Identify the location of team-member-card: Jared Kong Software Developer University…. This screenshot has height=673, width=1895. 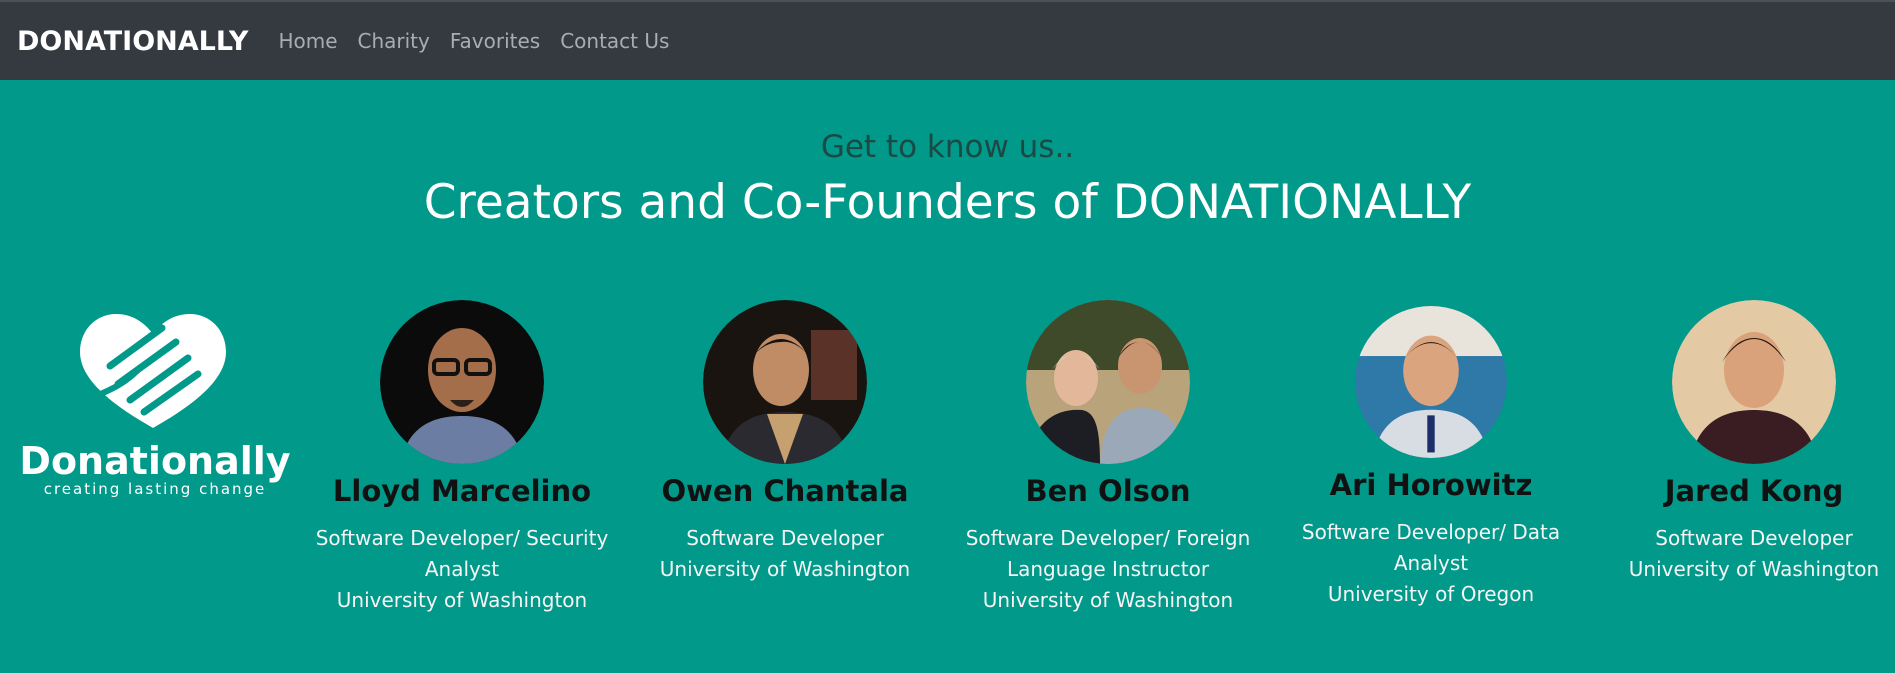
(1749, 442).